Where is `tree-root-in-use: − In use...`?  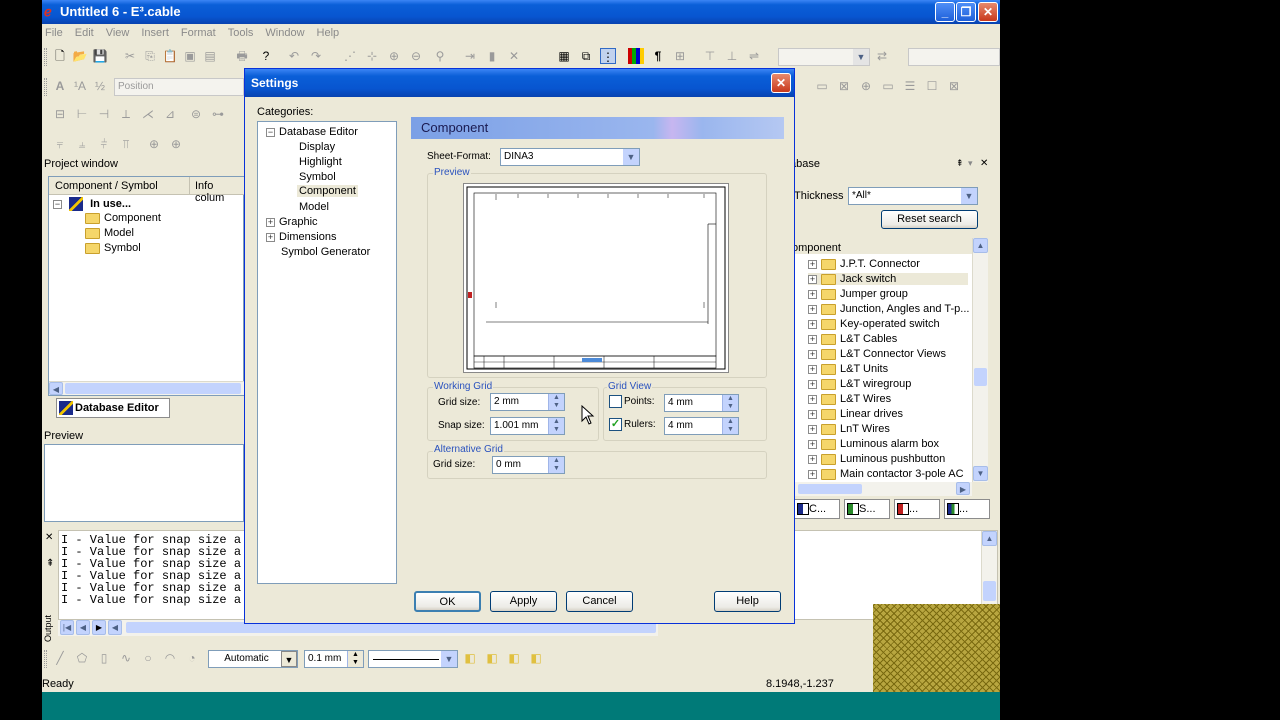
tree-root-in-use: − In use... is located at coordinates (92, 204).